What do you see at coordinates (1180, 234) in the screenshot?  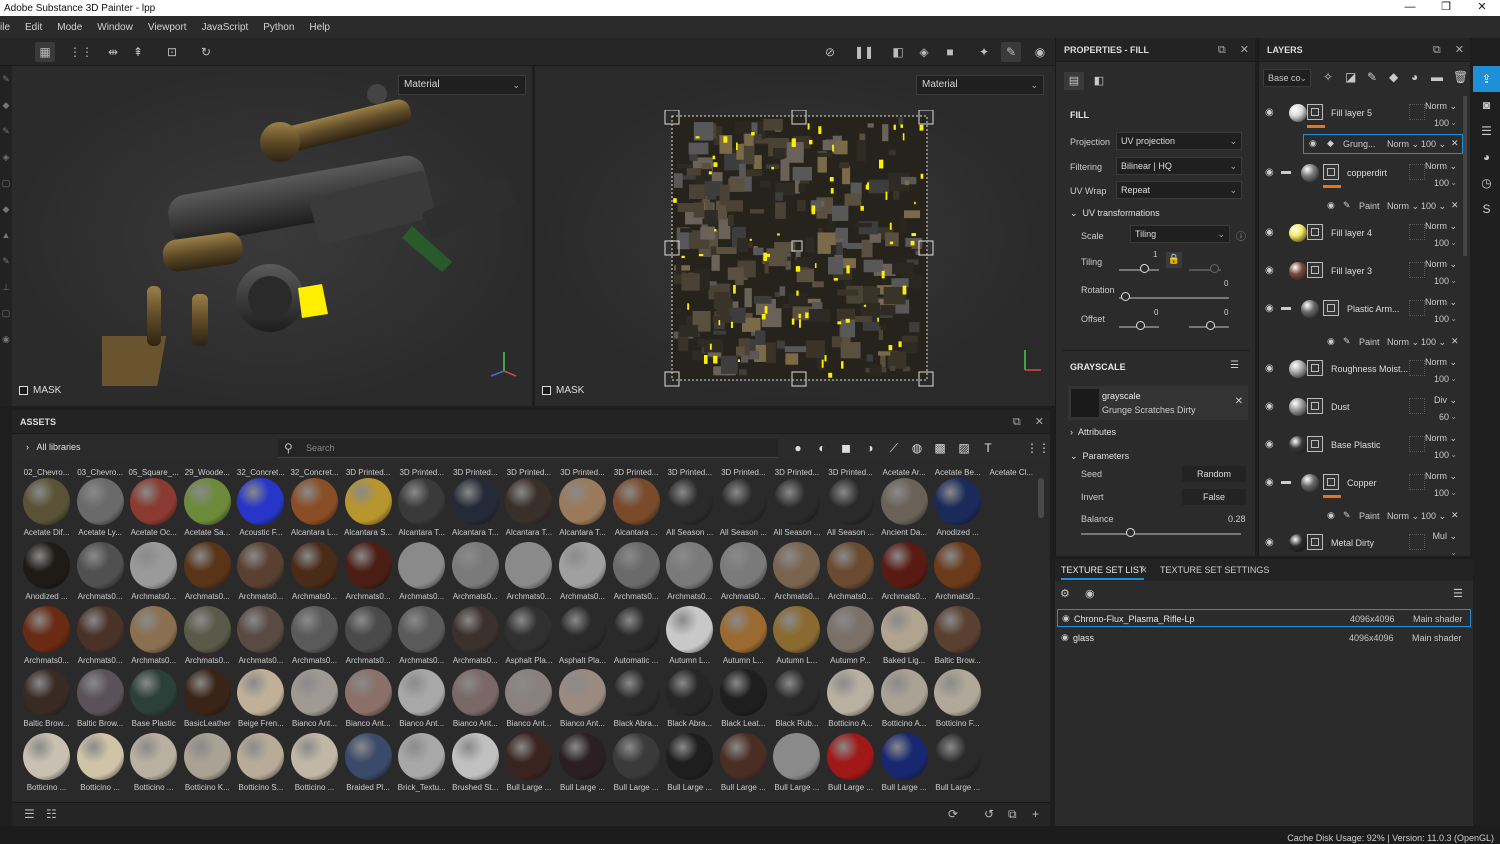 I see `scale-select: Tiling ⌄` at bounding box center [1180, 234].